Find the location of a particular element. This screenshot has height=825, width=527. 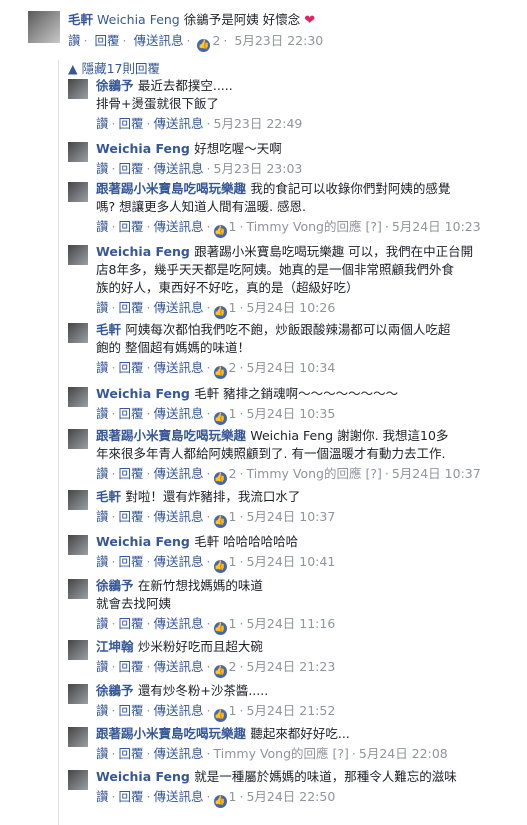

hide-replies-link: ▲ 隱藏17則回覆 is located at coordinates (297, 69).